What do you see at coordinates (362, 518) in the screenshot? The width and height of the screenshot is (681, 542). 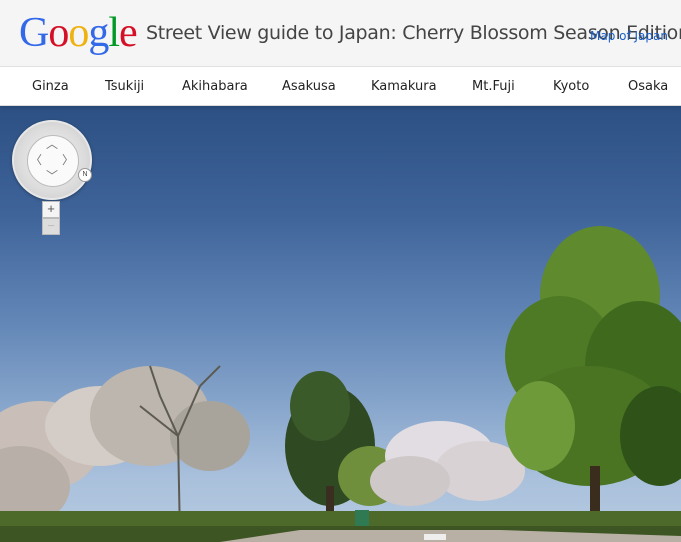 I see `green-sign` at bounding box center [362, 518].